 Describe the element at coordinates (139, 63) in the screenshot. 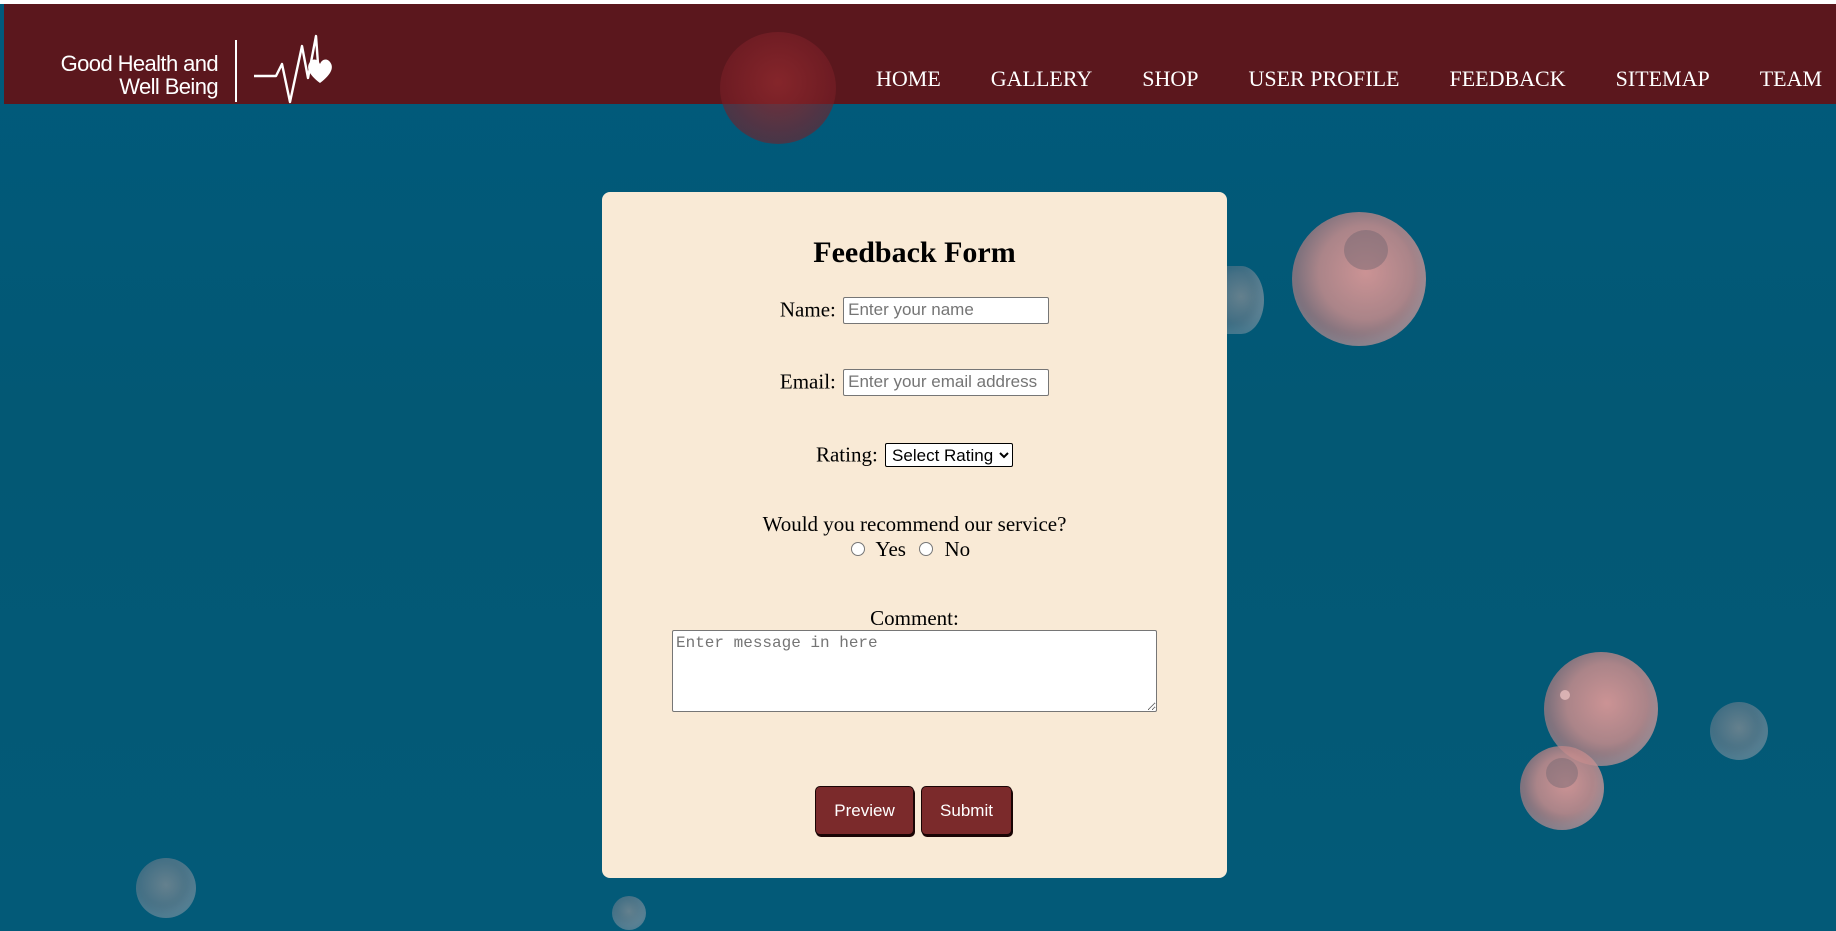

I see `logo-line-1: Good Health and` at that location.